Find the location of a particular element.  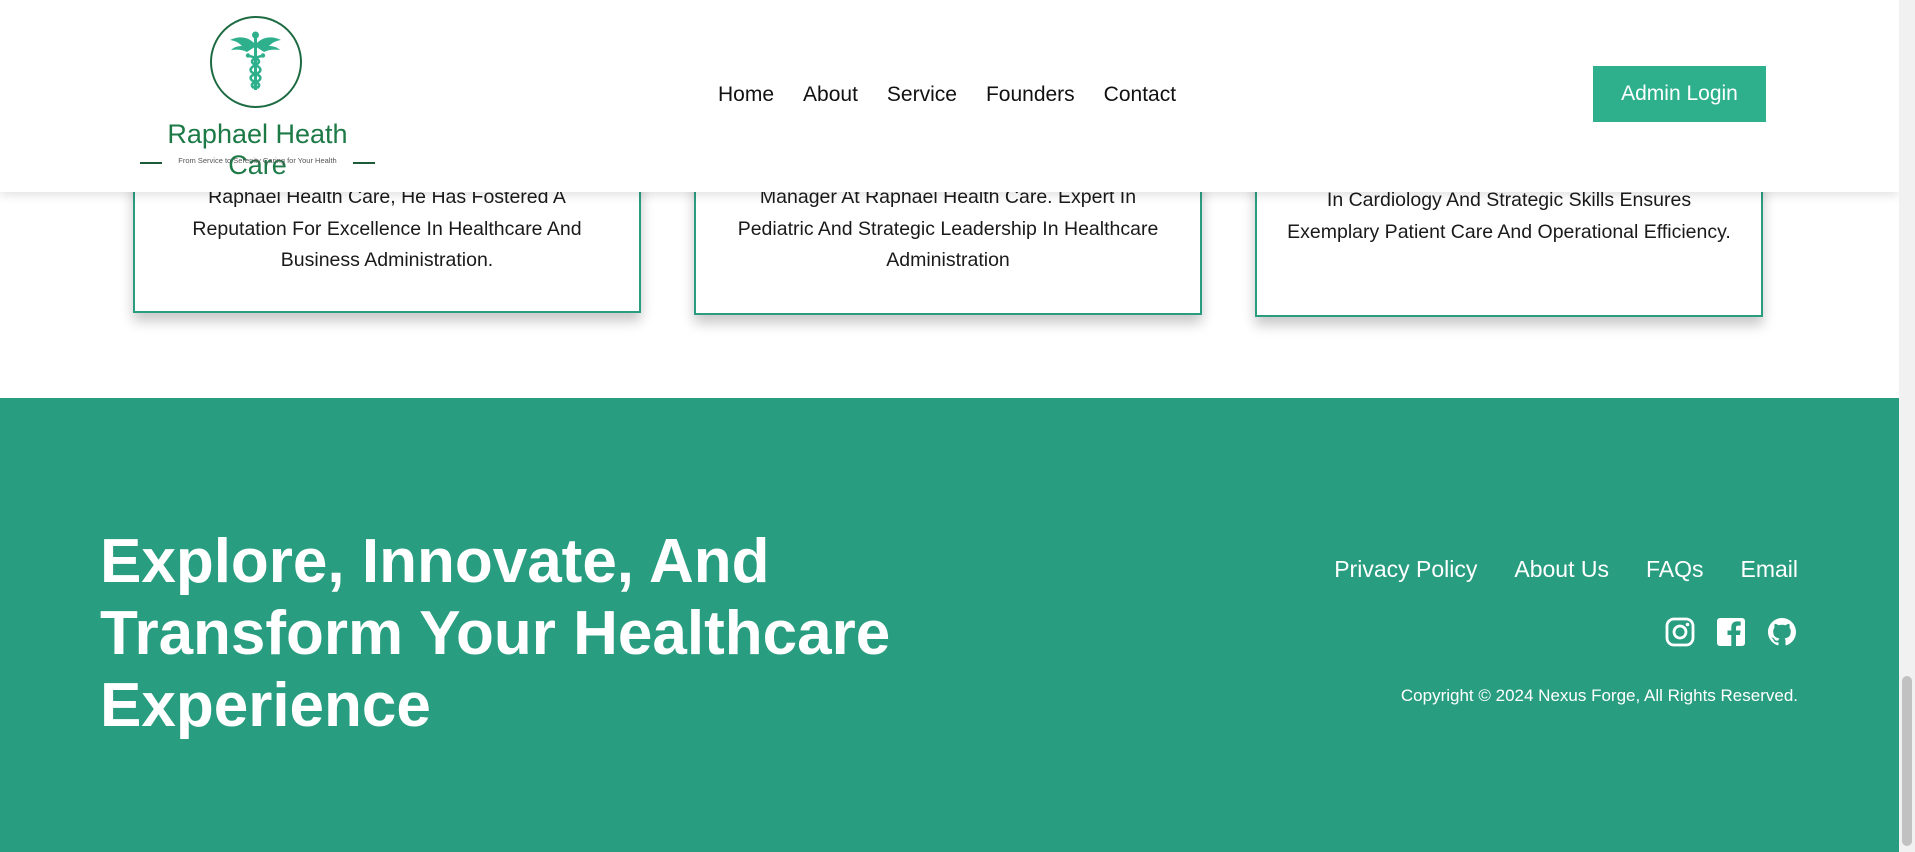

main-nav: Home About Service Founders Contact is located at coordinates (961, 95).